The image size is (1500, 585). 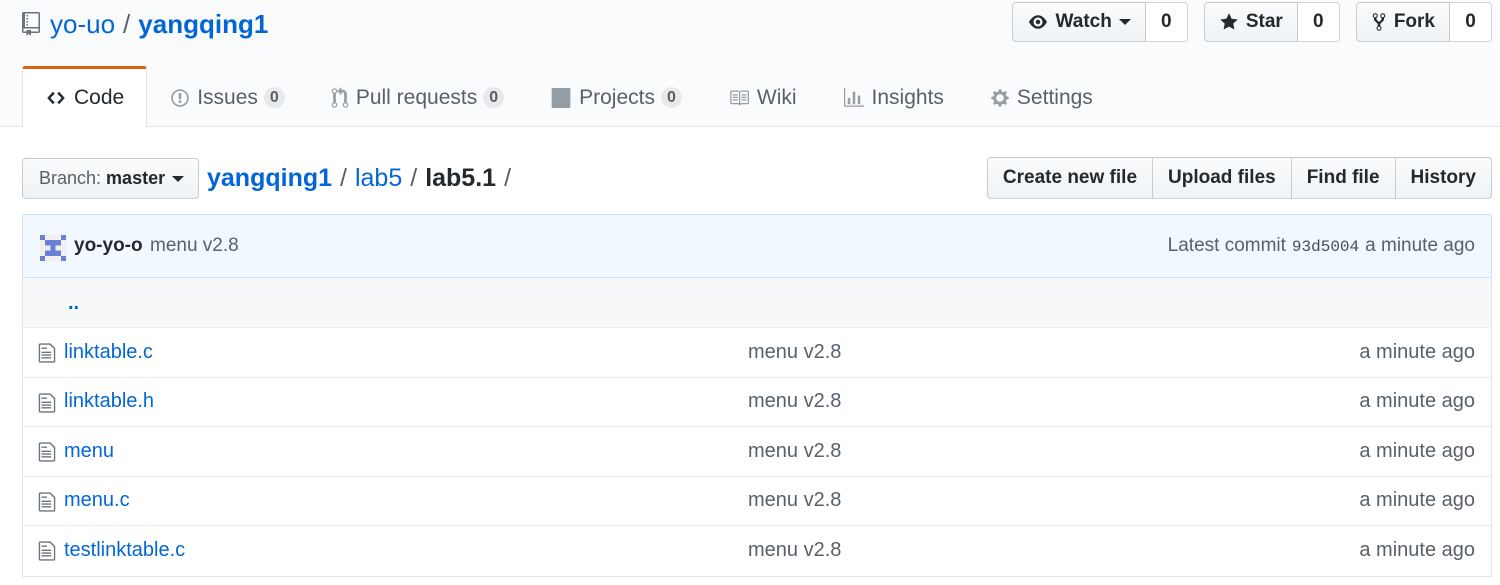 What do you see at coordinates (89, 451) in the screenshot?
I see `file-name-link: menu` at bounding box center [89, 451].